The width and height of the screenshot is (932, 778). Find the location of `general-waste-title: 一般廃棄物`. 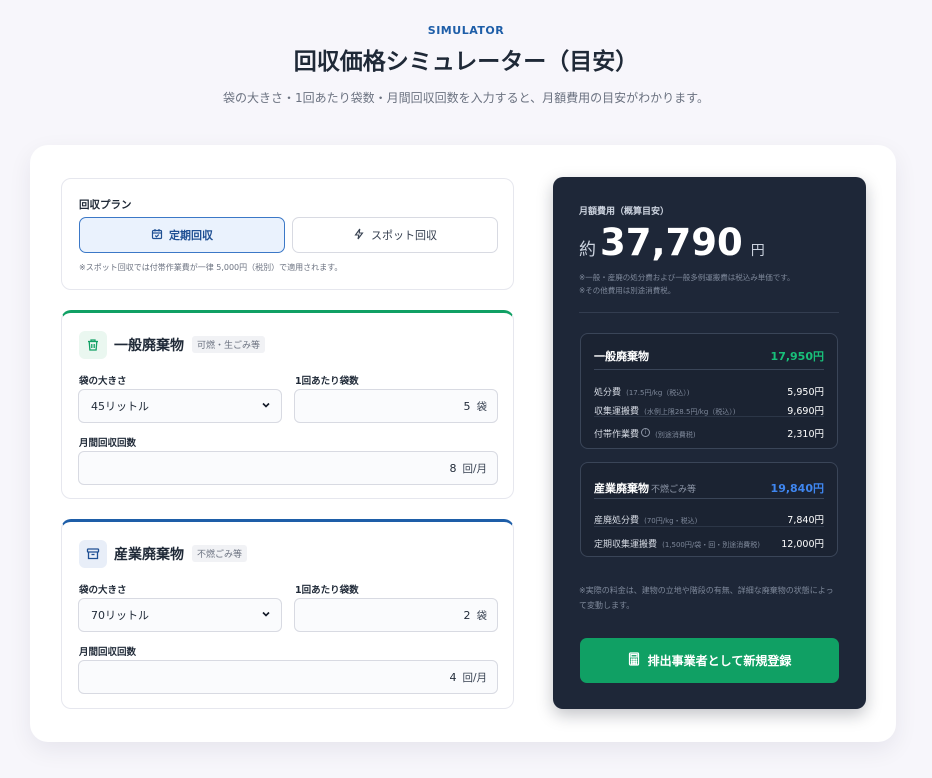

general-waste-title: 一般廃棄物 is located at coordinates (149, 346).